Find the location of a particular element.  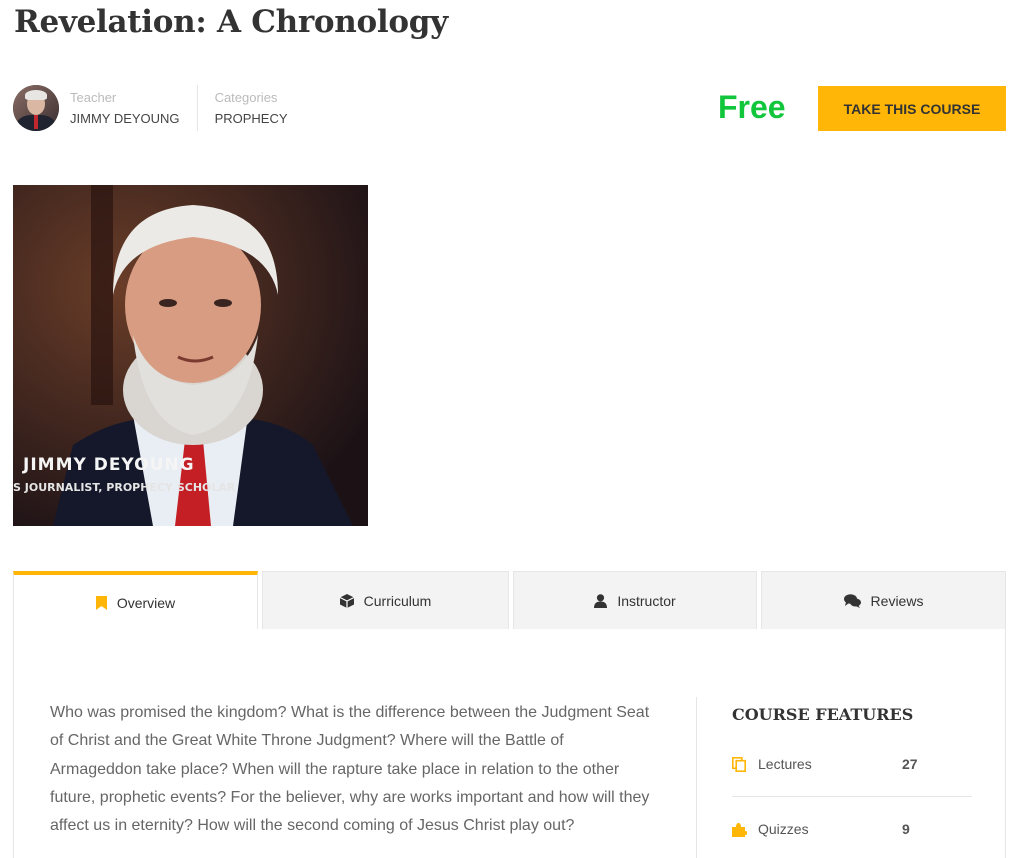

panel-divider is located at coordinates (696, 777).